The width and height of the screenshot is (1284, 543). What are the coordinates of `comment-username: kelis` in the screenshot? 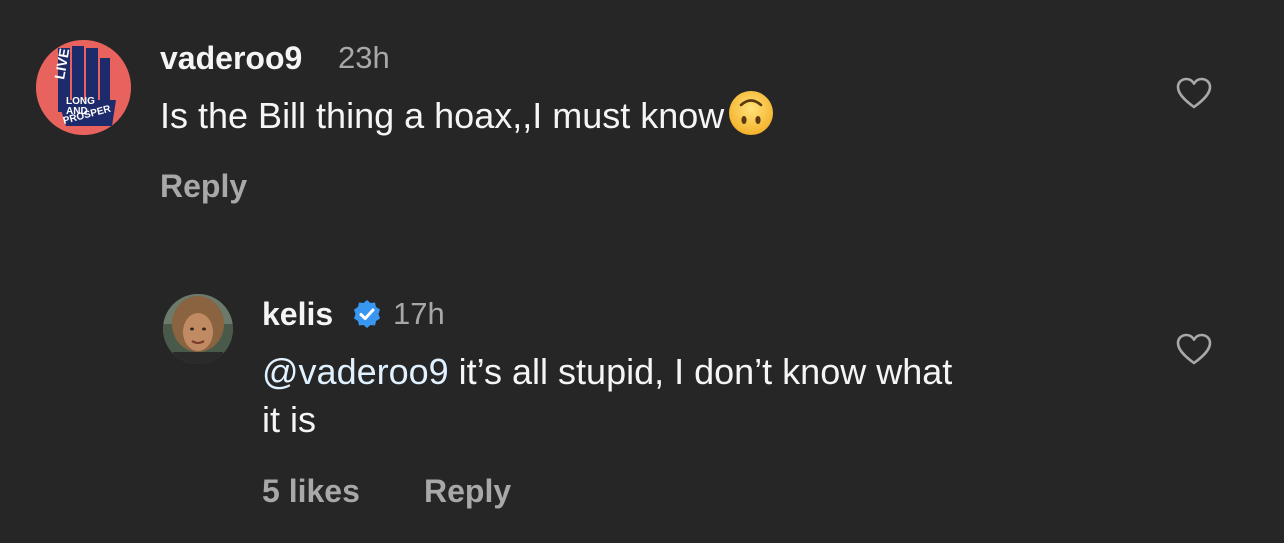 It's located at (297, 314).